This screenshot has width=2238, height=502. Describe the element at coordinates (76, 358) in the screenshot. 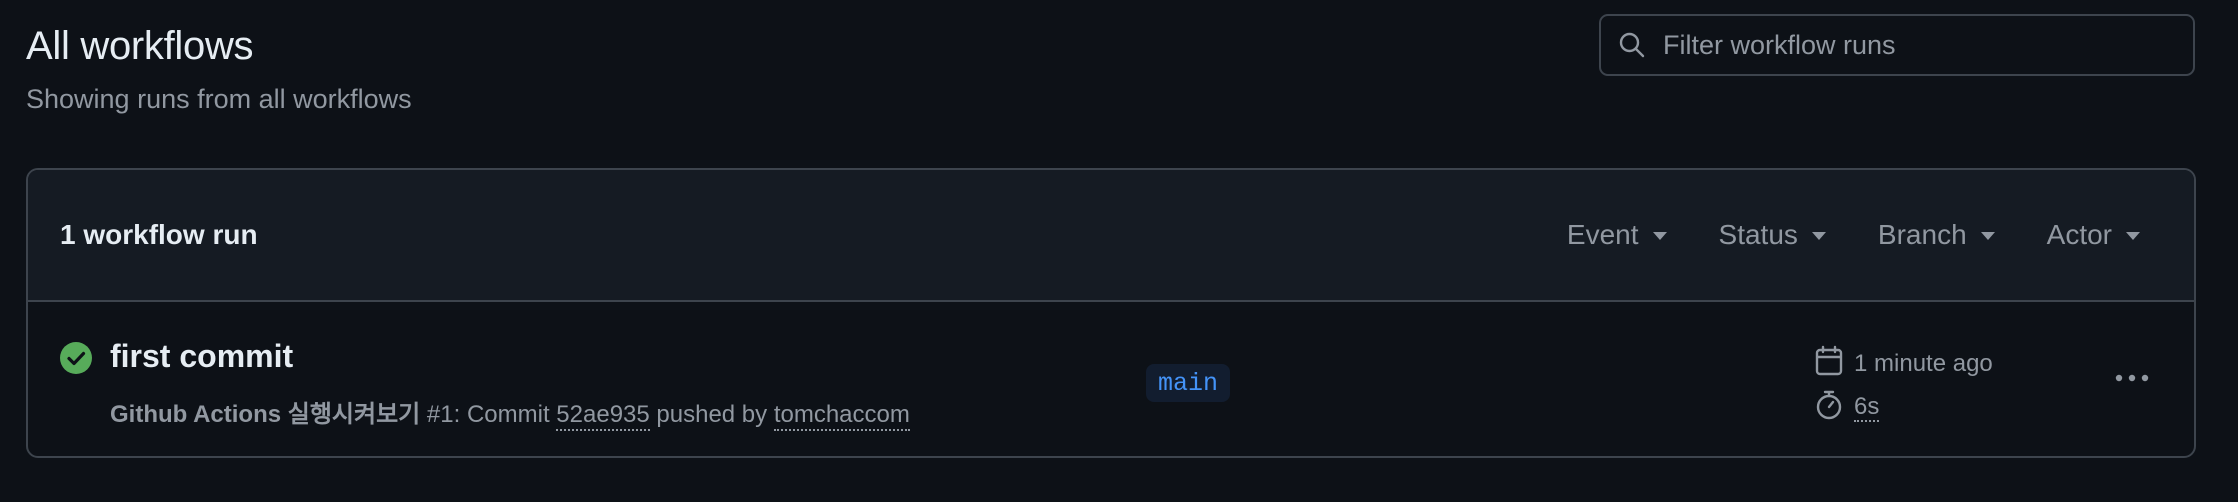

I see `check-circle-icon` at that location.